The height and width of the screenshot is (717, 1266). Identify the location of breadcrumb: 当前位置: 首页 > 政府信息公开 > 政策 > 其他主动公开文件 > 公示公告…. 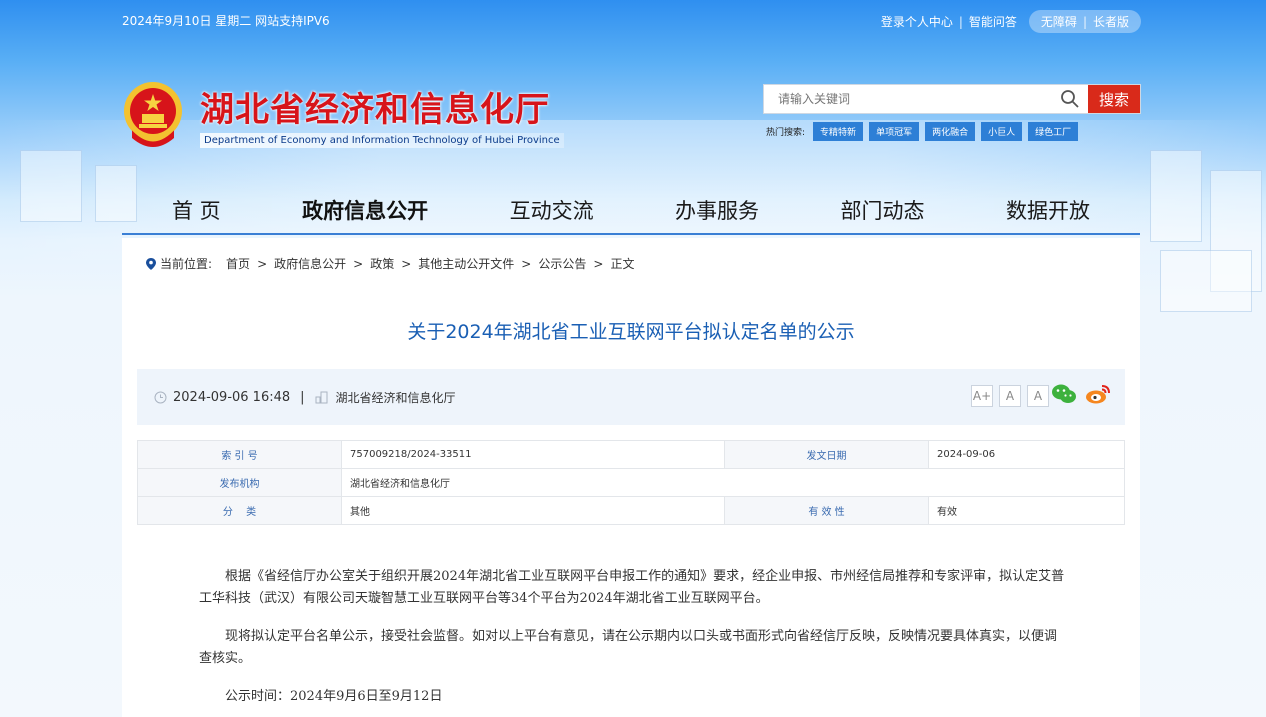
(390, 263).